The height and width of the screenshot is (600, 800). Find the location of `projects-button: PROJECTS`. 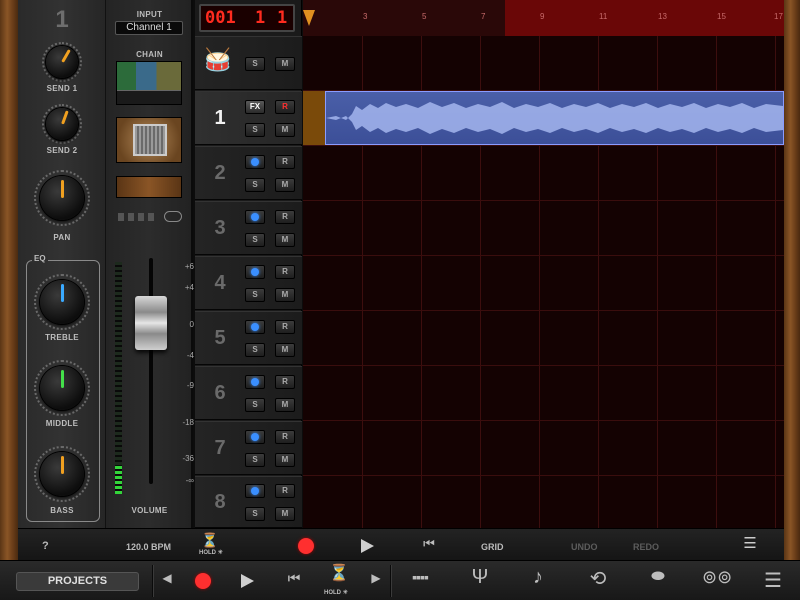

projects-button: PROJECTS is located at coordinates (77, 581).